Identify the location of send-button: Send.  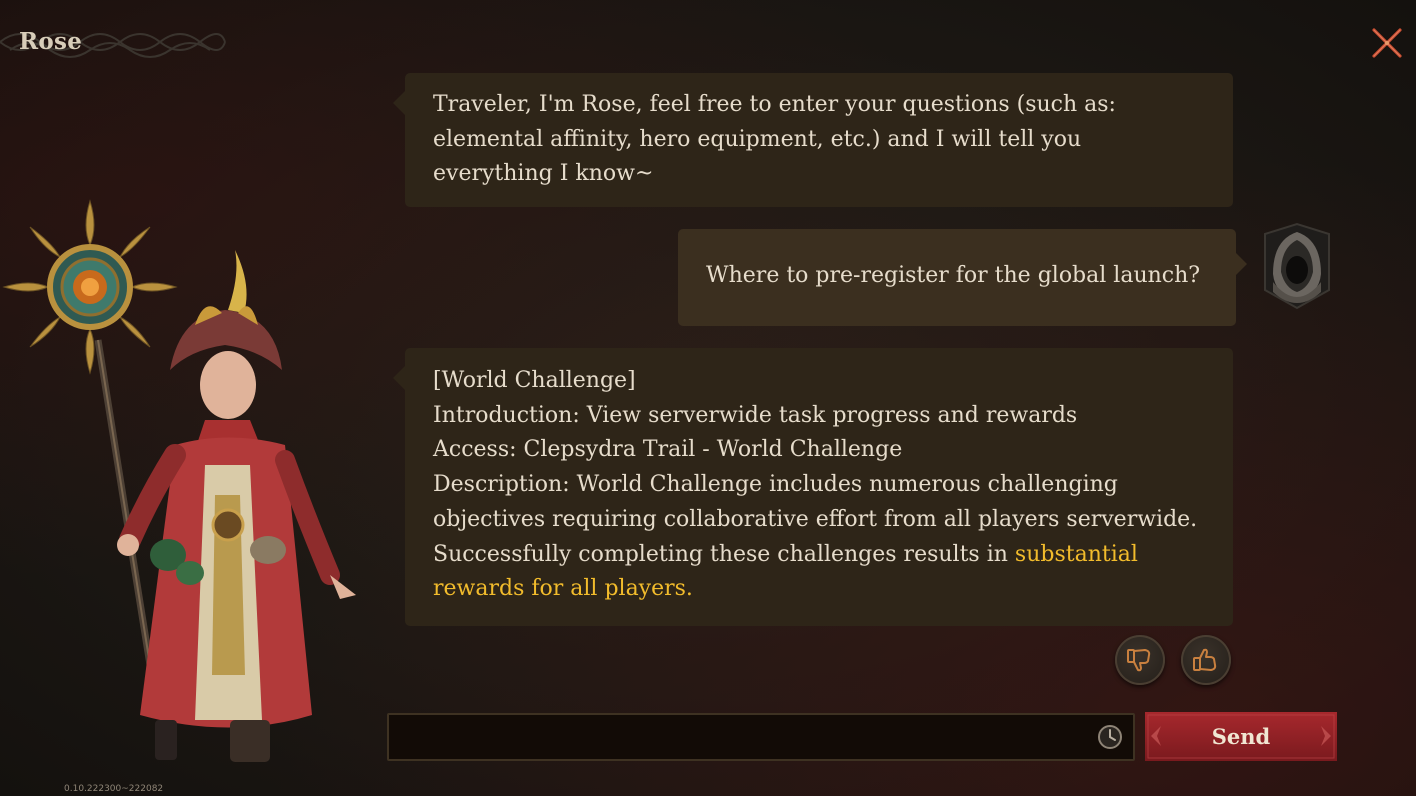
(1241, 736).